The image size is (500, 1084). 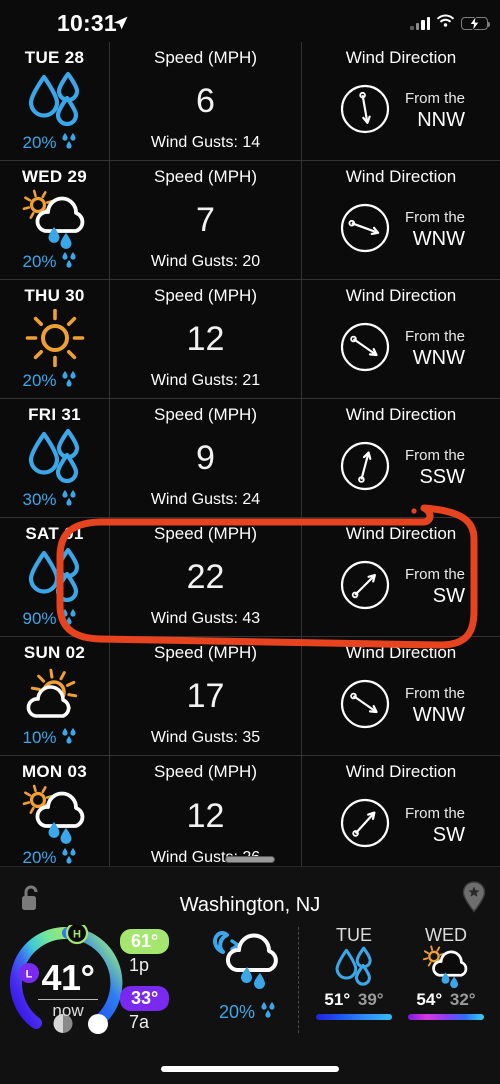 What do you see at coordinates (87, 23) in the screenshot?
I see `status-bar-clock: 10:31` at bounding box center [87, 23].